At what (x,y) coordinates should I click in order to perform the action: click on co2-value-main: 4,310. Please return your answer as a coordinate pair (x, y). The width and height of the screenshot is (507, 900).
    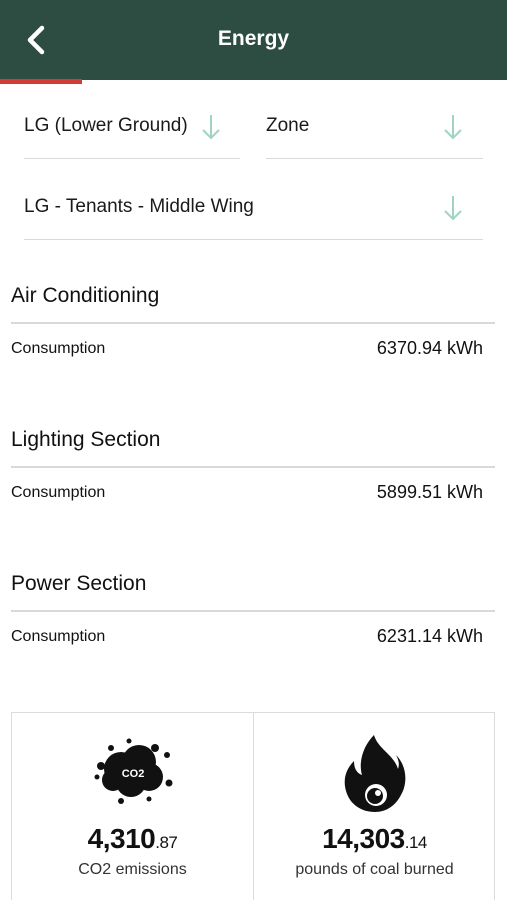
    Looking at the image, I should click on (121, 838).